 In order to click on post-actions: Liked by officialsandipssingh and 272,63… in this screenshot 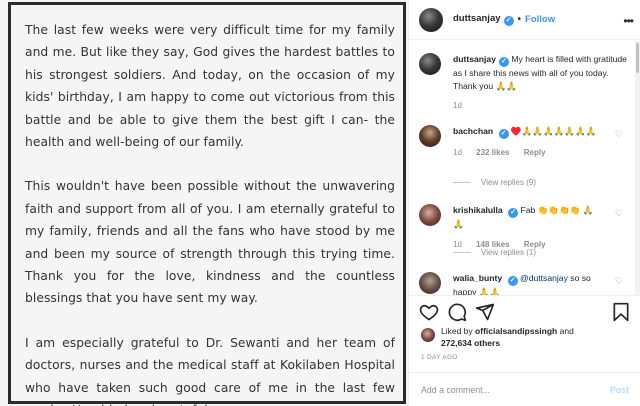, I will do `click(524, 333)`.